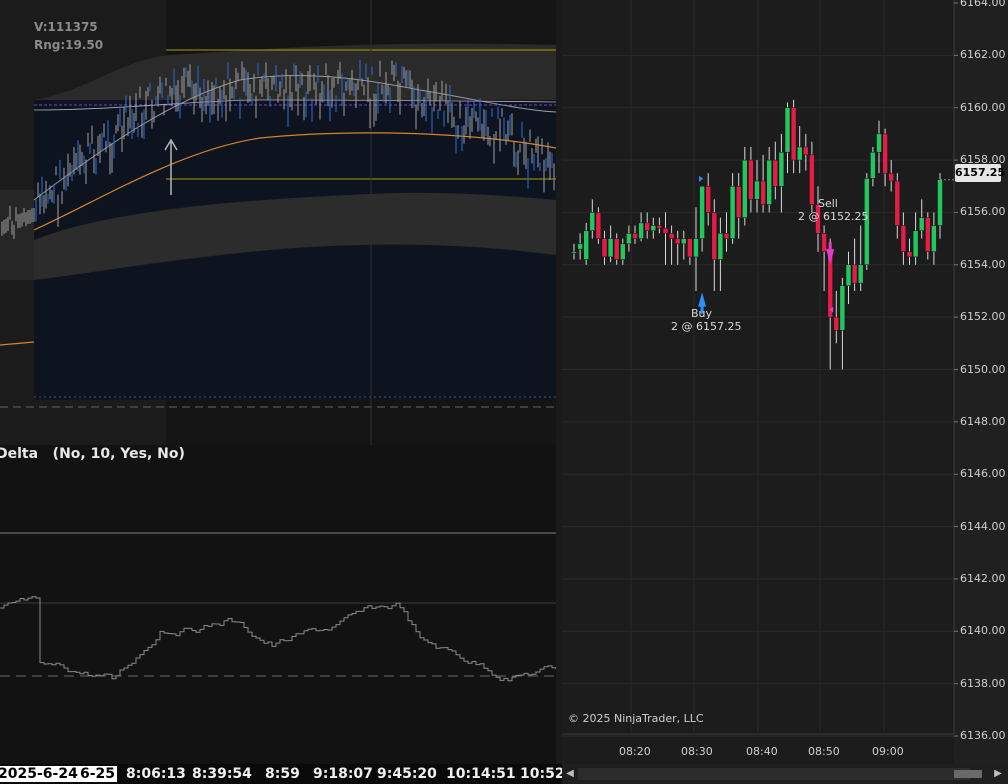 The width and height of the screenshot is (1008, 784). What do you see at coordinates (980, 173) in the screenshot?
I see `current-price-badge: 6157.25` at bounding box center [980, 173].